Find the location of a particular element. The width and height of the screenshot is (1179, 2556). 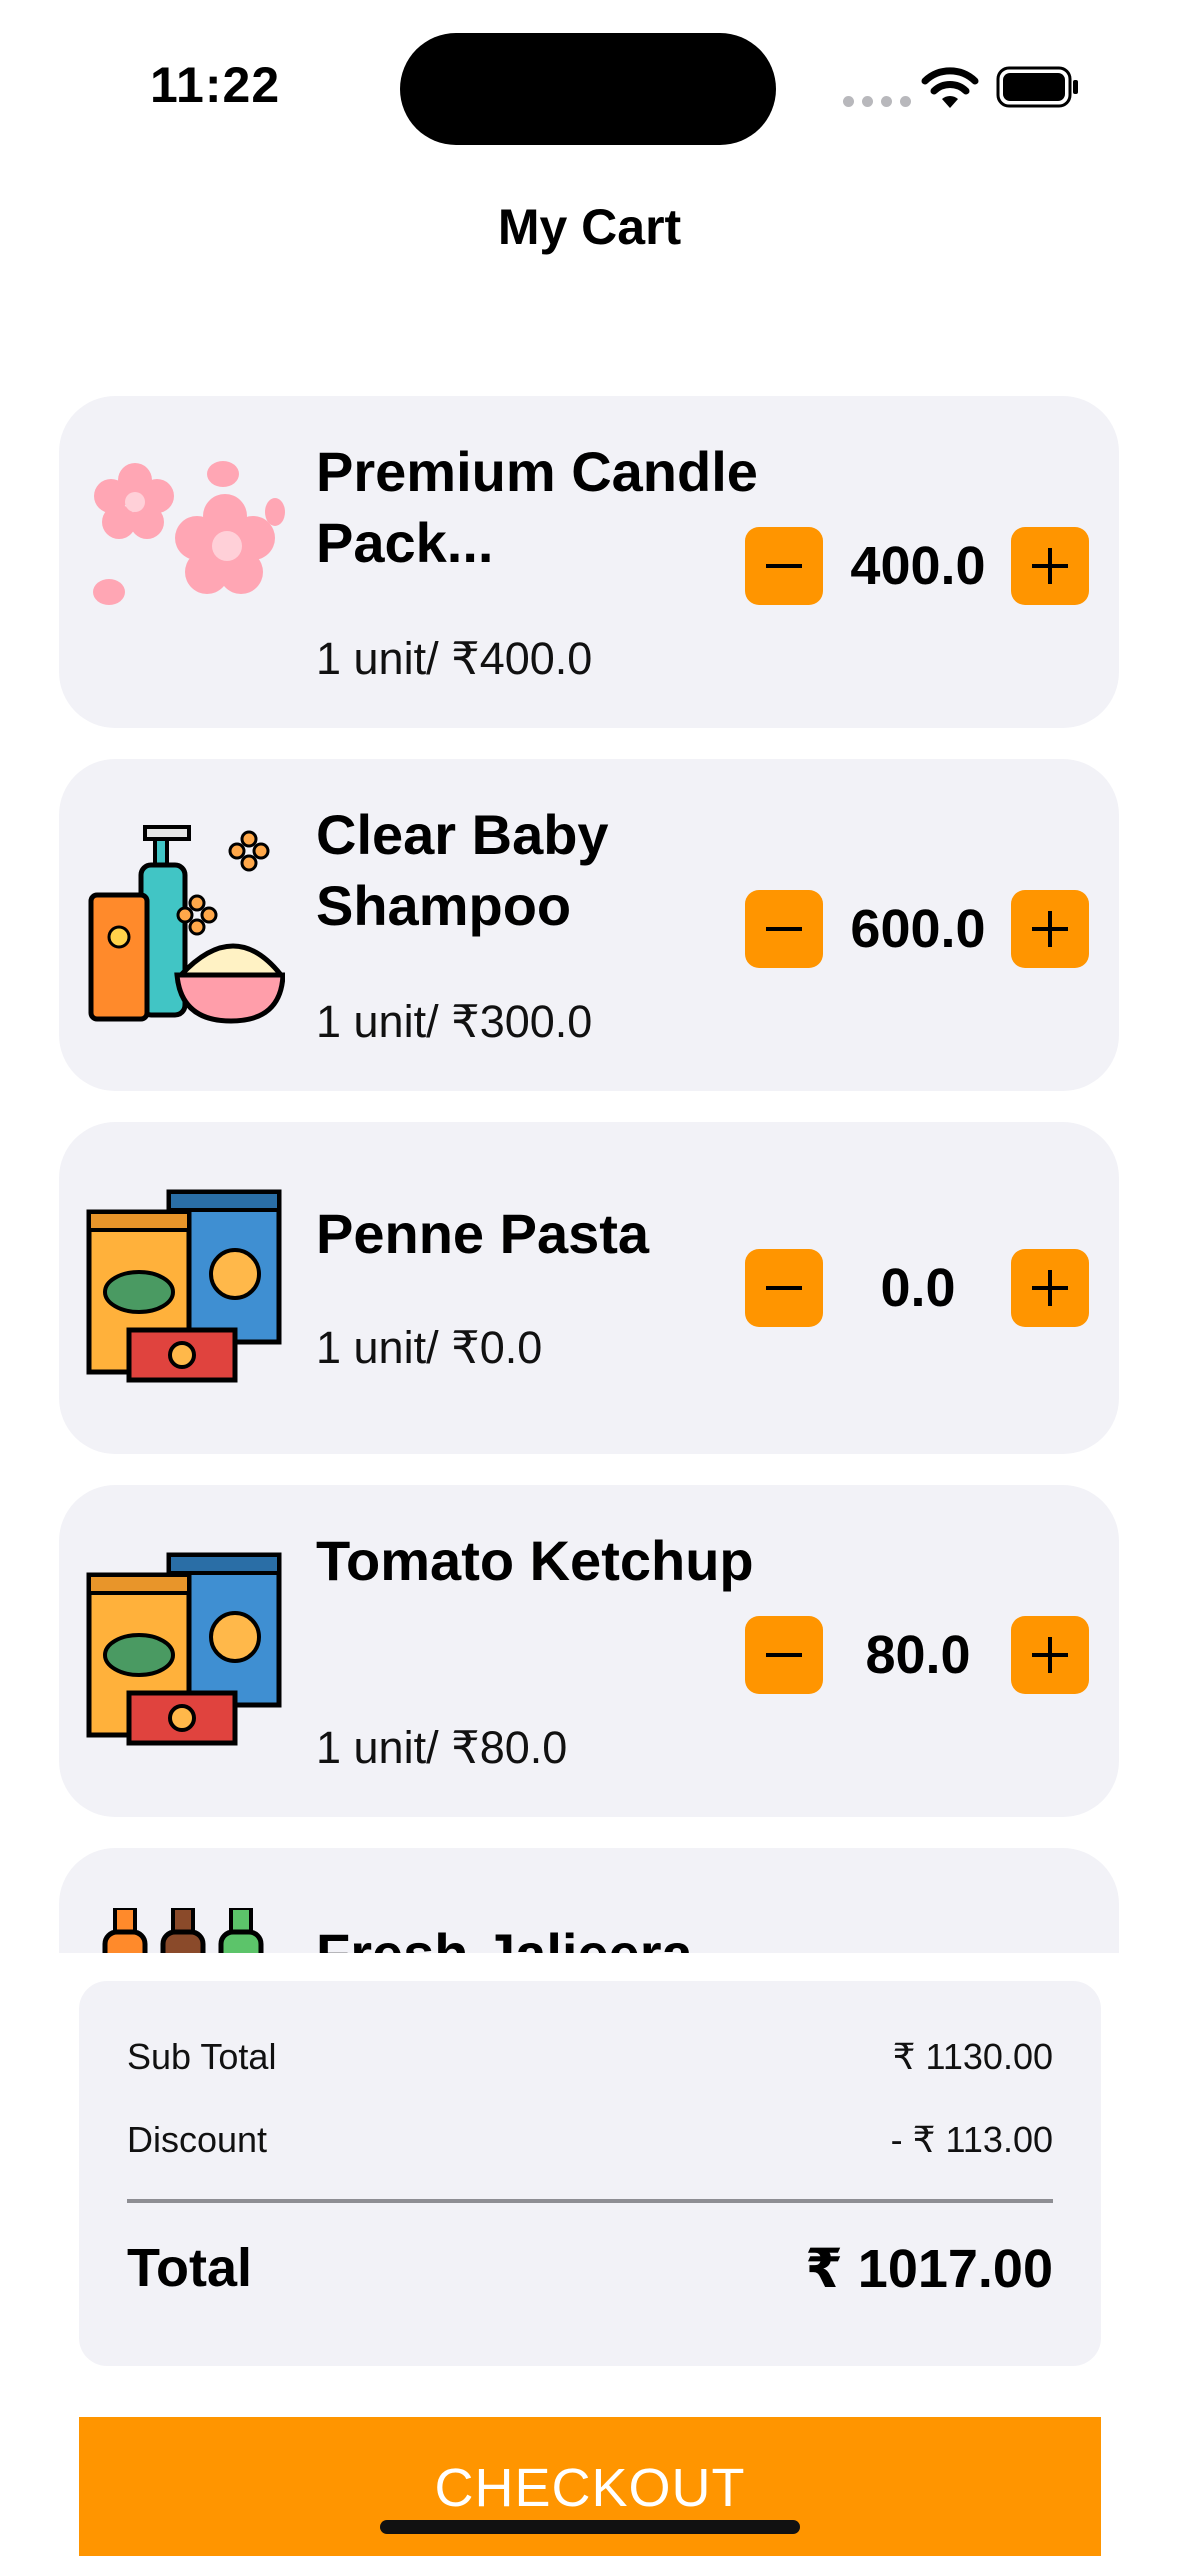

discount-label: Discount is located at coordinates (197, 2139).